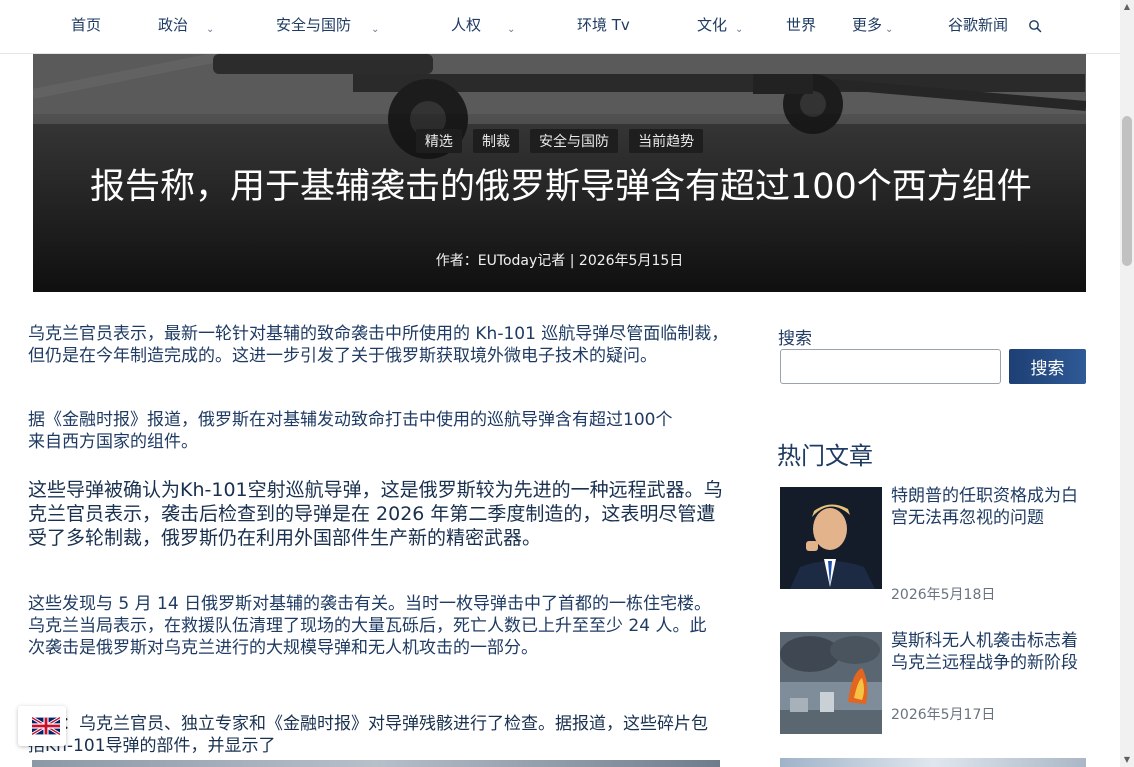 The width and height of the screenshot is (1134, 767). Describe the element at coordinates (483, 24) in the screenshot. I see `nav-human-rights: 人权 ⌄` at that location.